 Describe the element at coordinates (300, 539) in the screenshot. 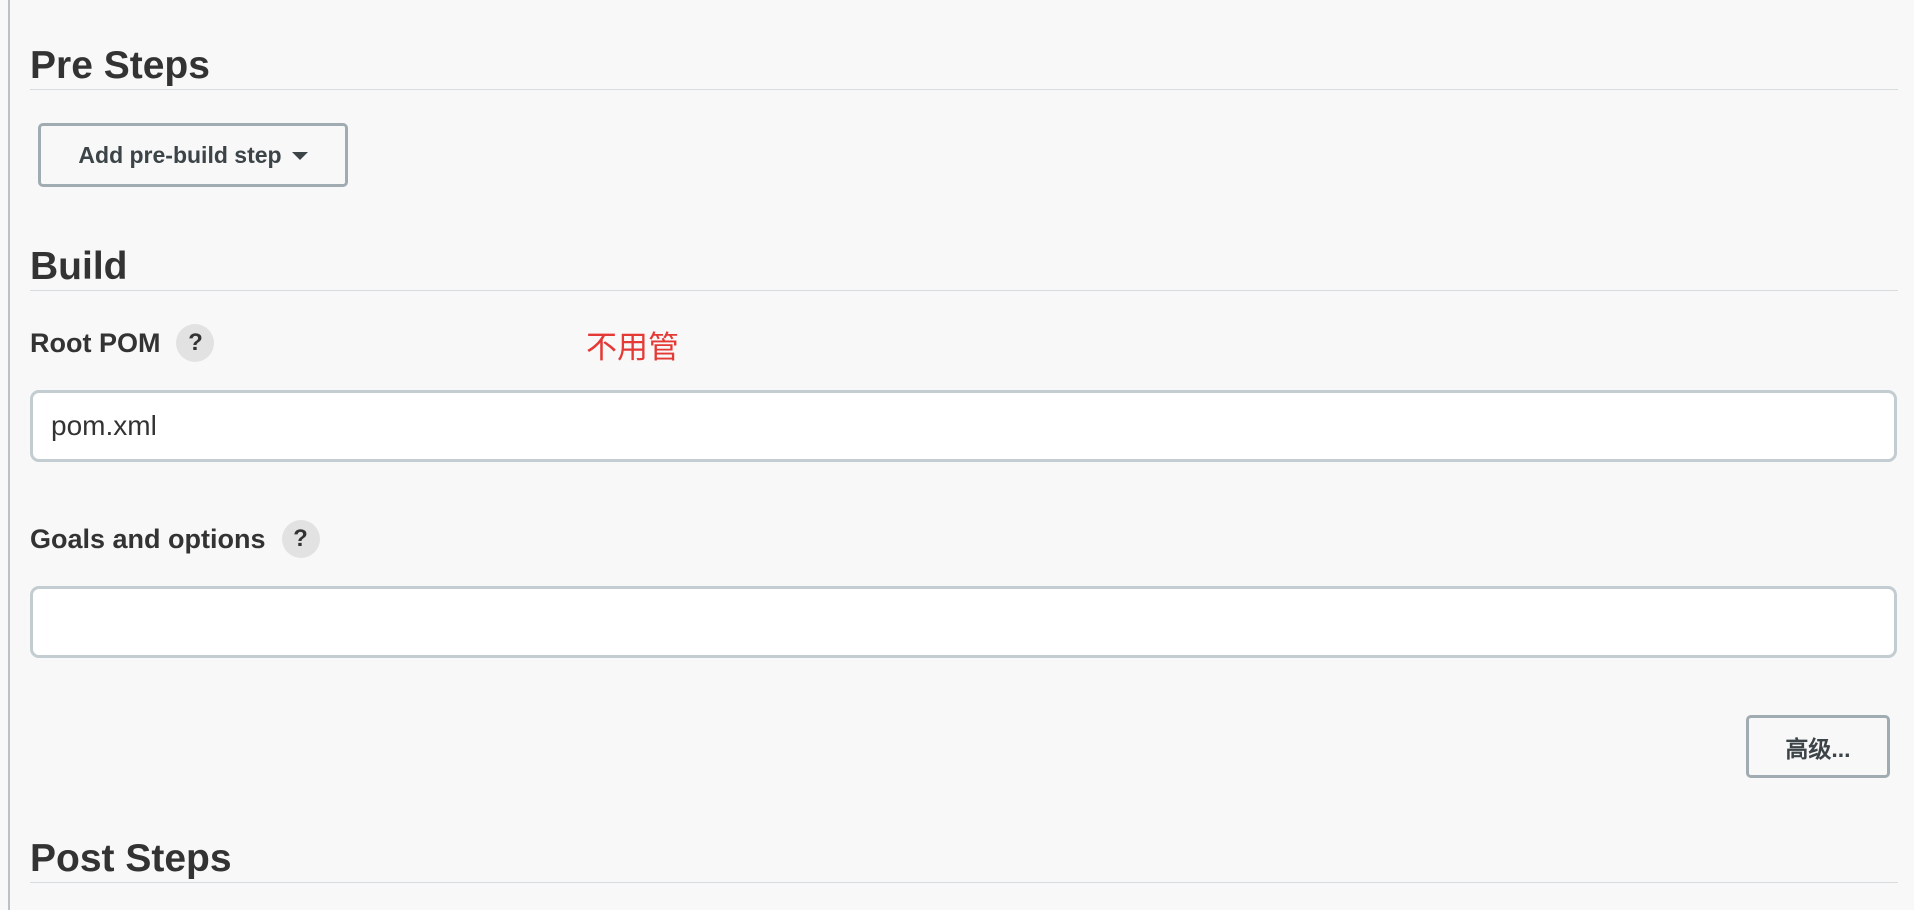

I see `goals-help-icon: ?` at that location.